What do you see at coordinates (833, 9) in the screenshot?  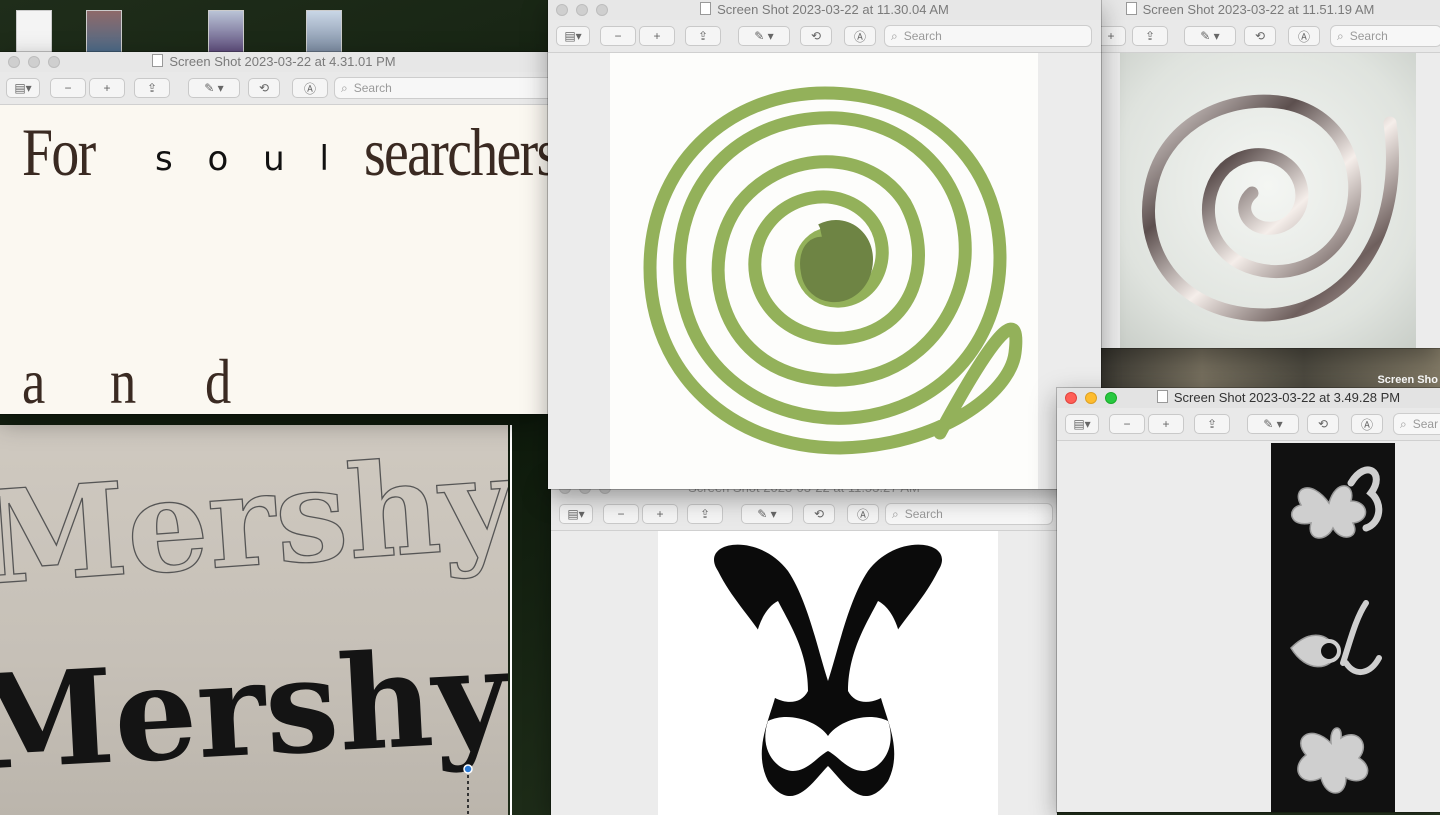 I see `window-title: Screen Shot 2023-03-22 at 11.30.04 AM` at bounding box center [833, 9].